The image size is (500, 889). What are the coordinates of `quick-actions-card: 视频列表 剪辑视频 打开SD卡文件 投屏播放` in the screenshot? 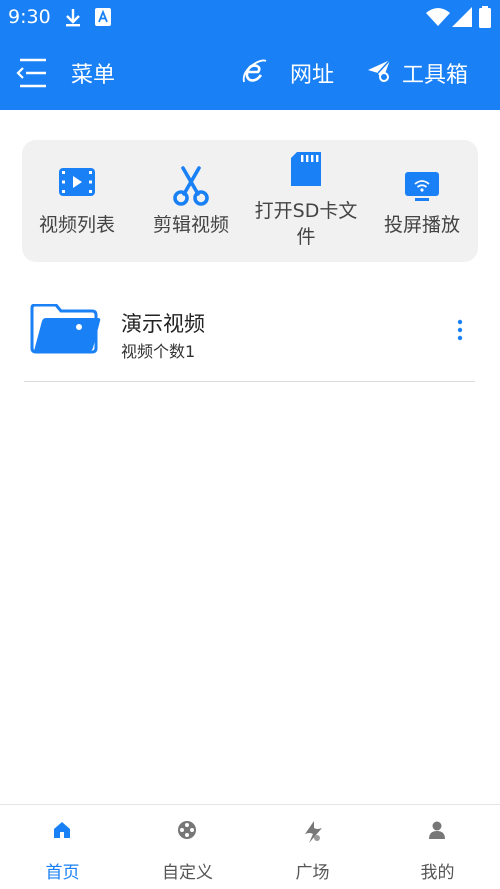 It's located at (250, 201).